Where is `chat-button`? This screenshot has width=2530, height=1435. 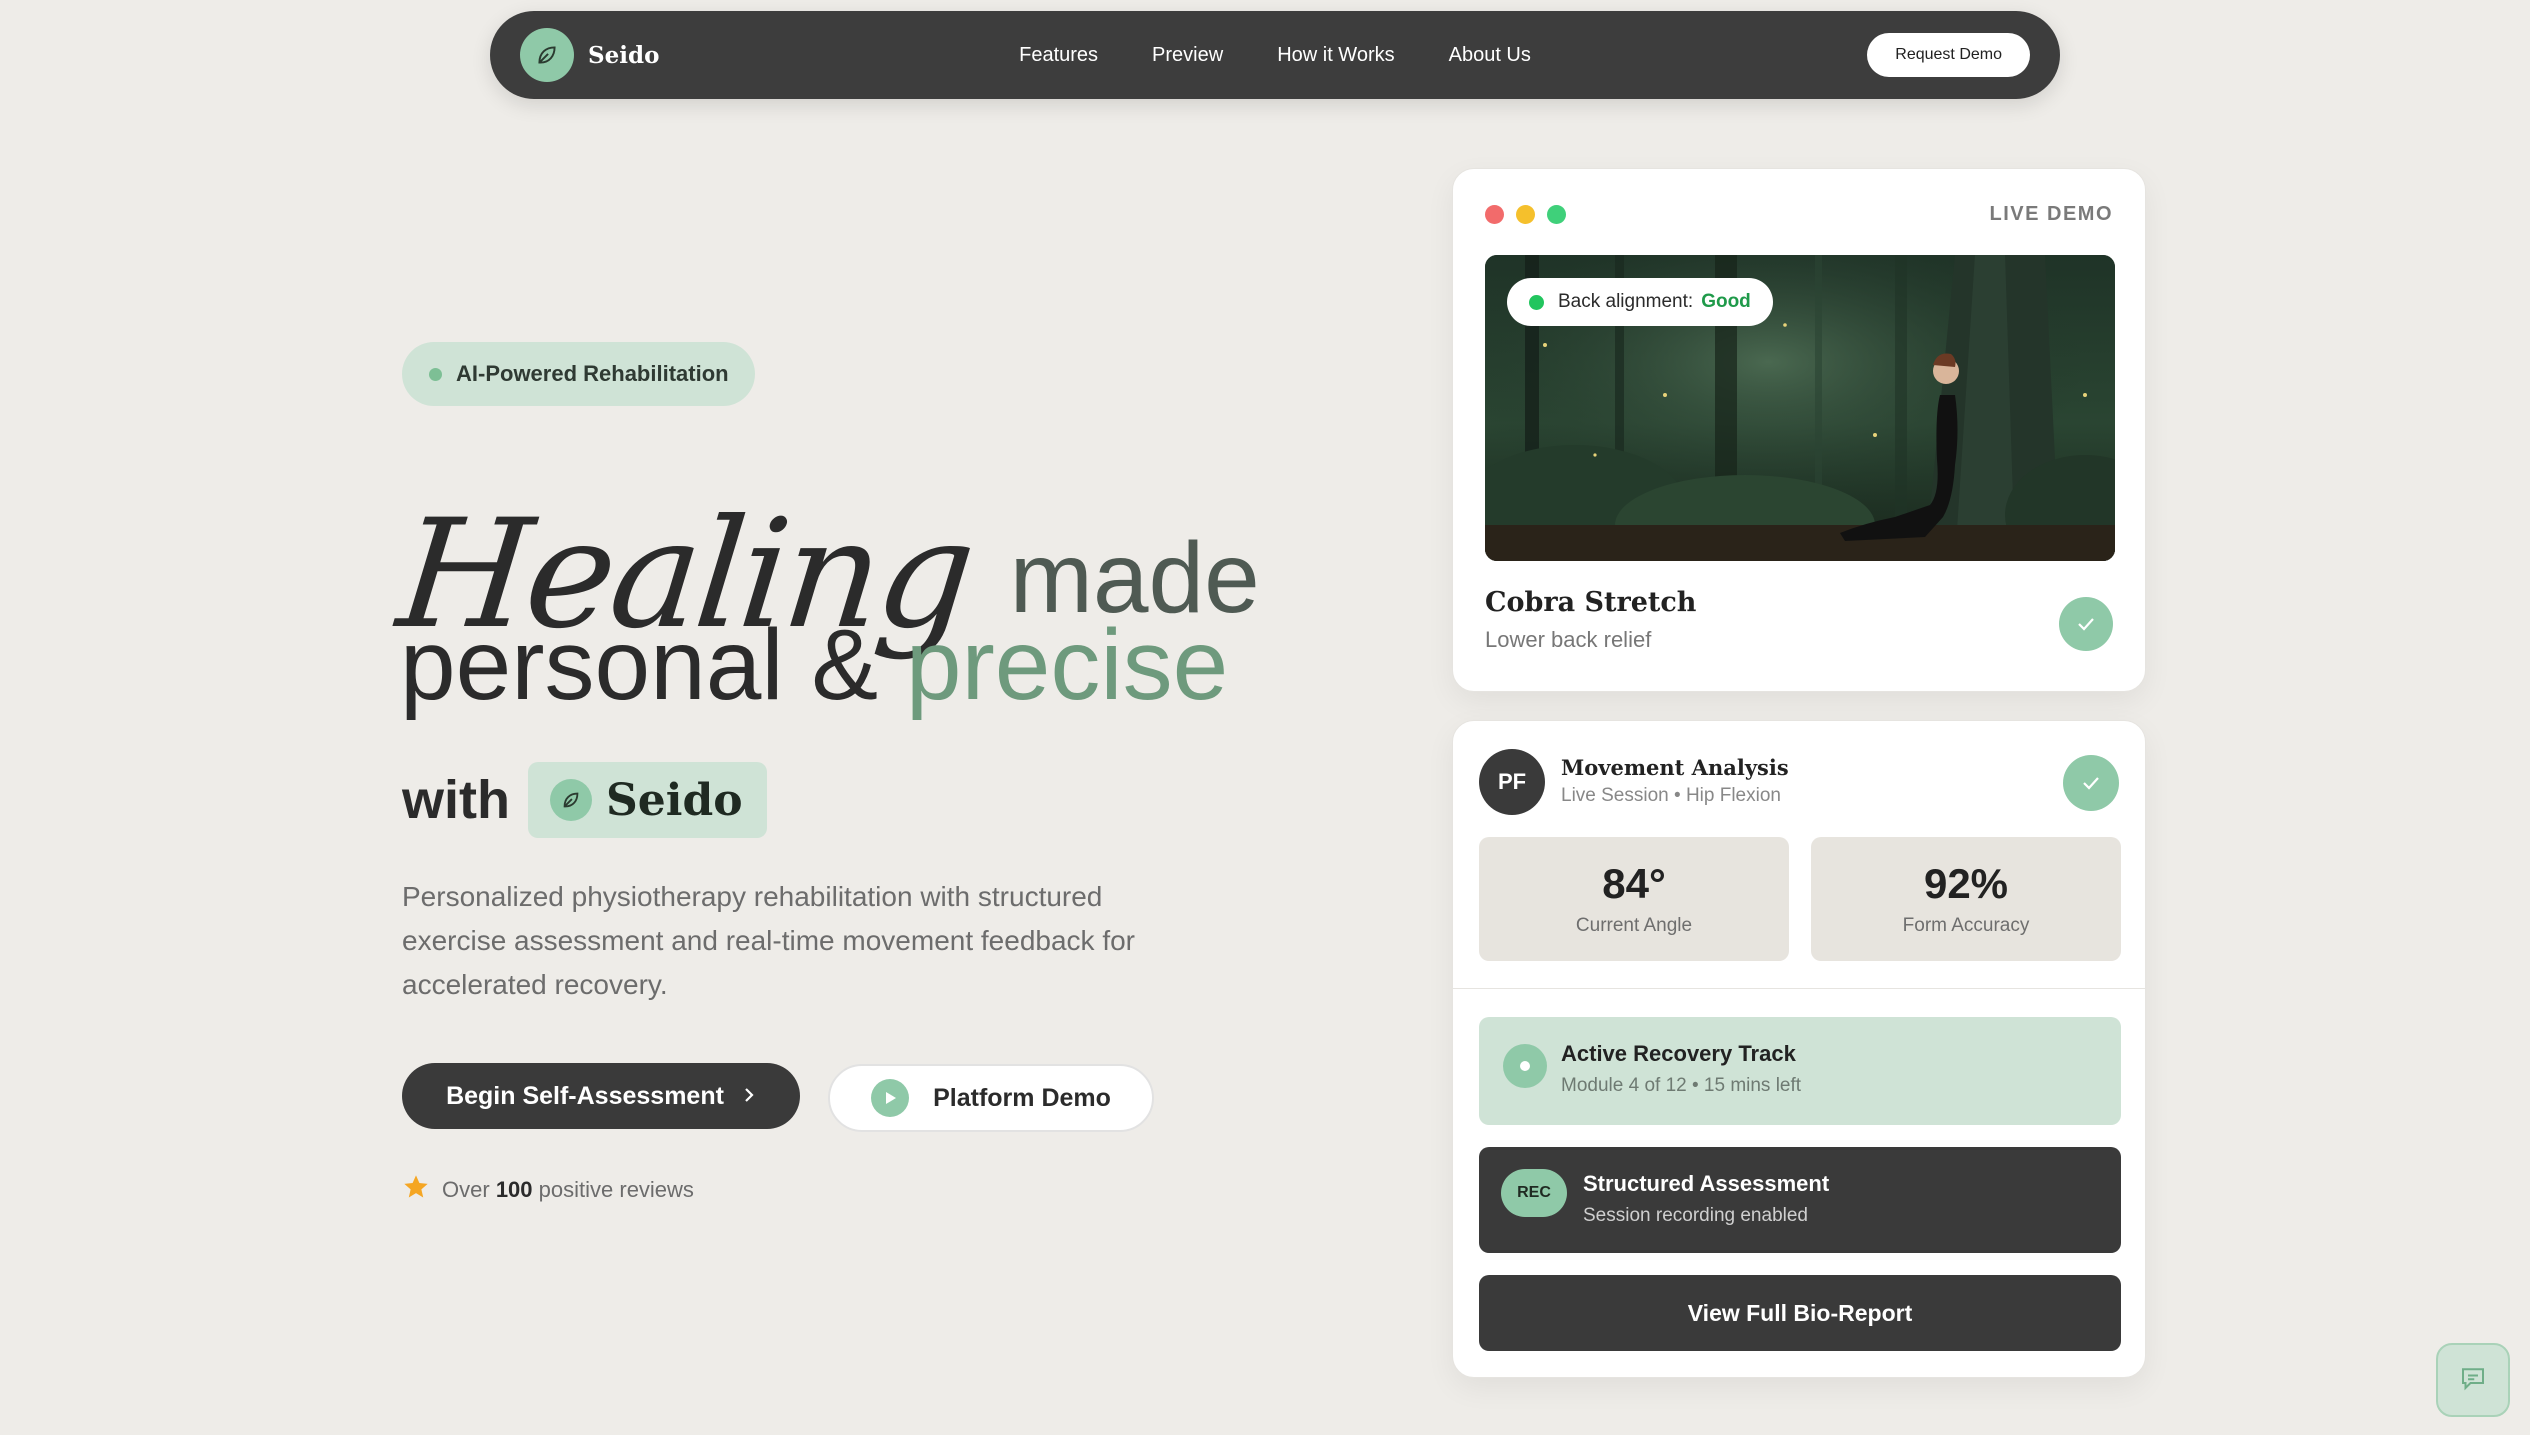 chat-button is located at coordinates (2473, 1380).